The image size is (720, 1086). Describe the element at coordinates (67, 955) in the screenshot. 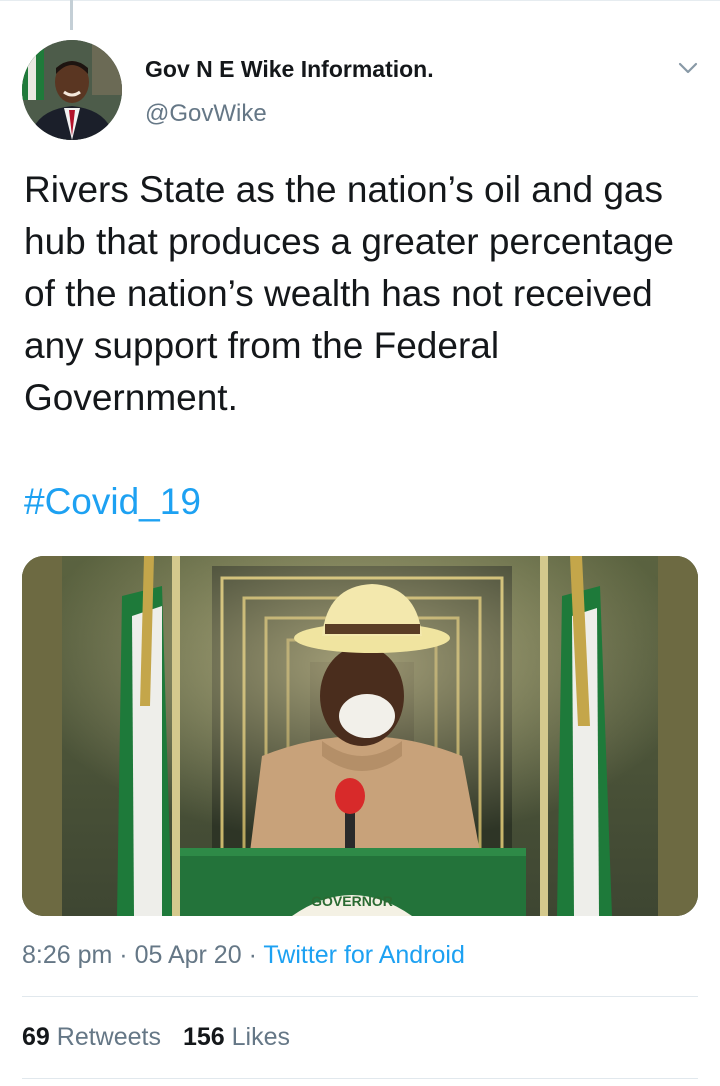

I see `tweet-time: 8:26 pm` at that location.